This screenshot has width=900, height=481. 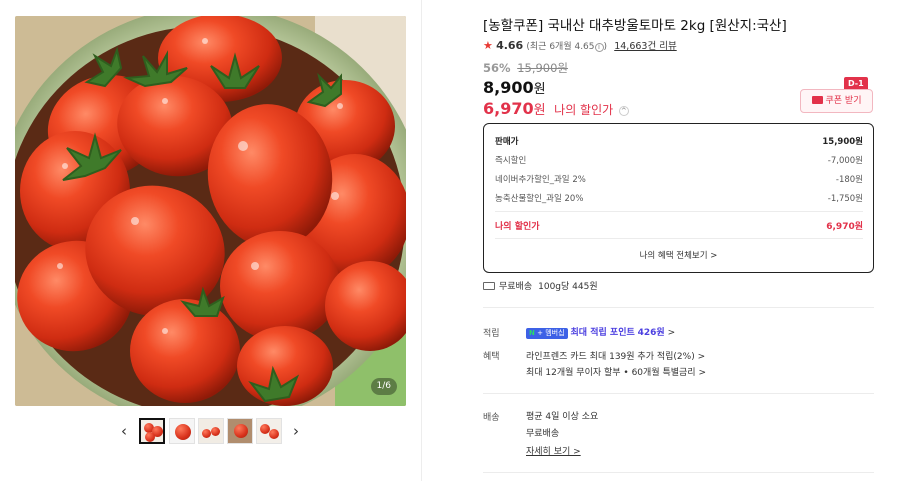 I want to click on max-points-text: 최대 적립 포인트, so click(x=602, y=333).